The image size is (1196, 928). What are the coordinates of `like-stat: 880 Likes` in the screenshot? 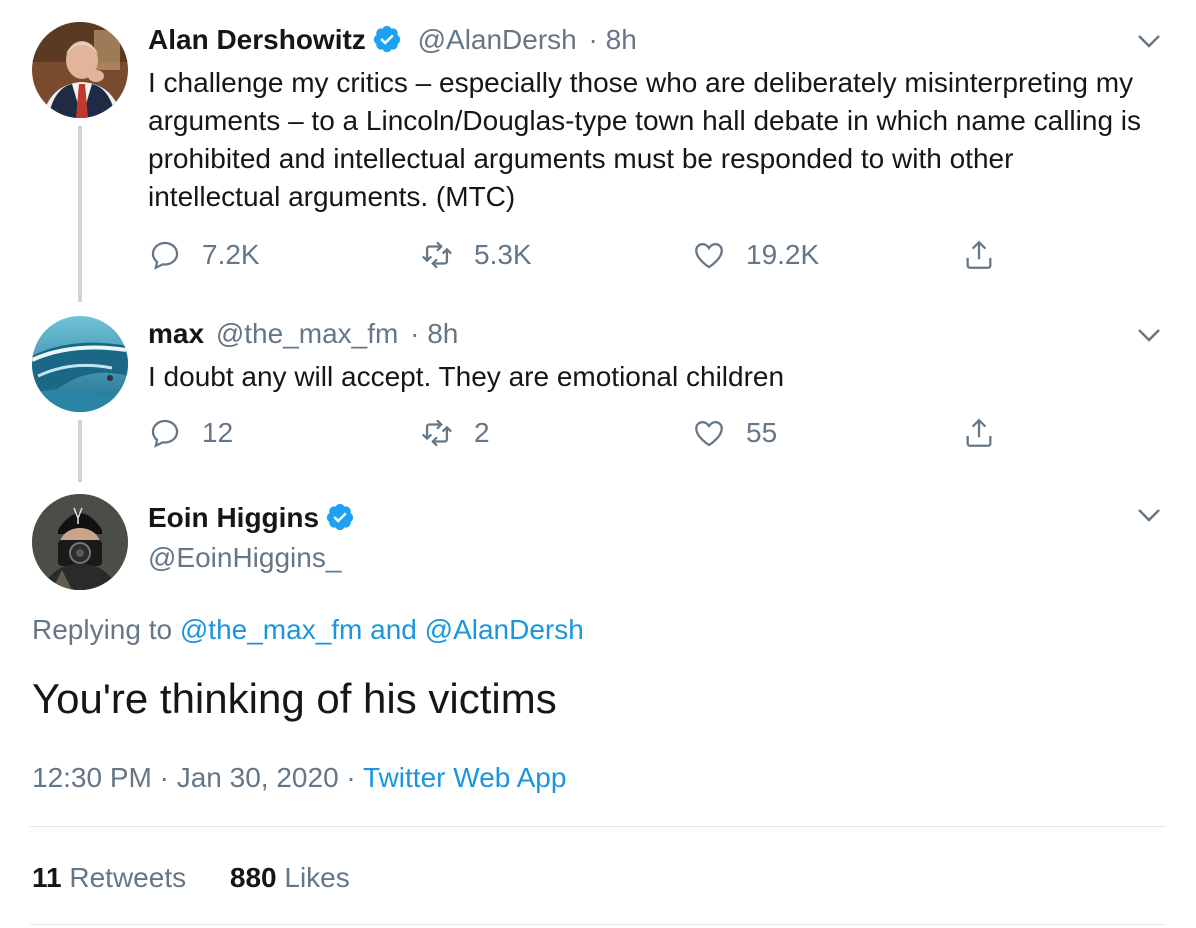 It's located at (290, 877).